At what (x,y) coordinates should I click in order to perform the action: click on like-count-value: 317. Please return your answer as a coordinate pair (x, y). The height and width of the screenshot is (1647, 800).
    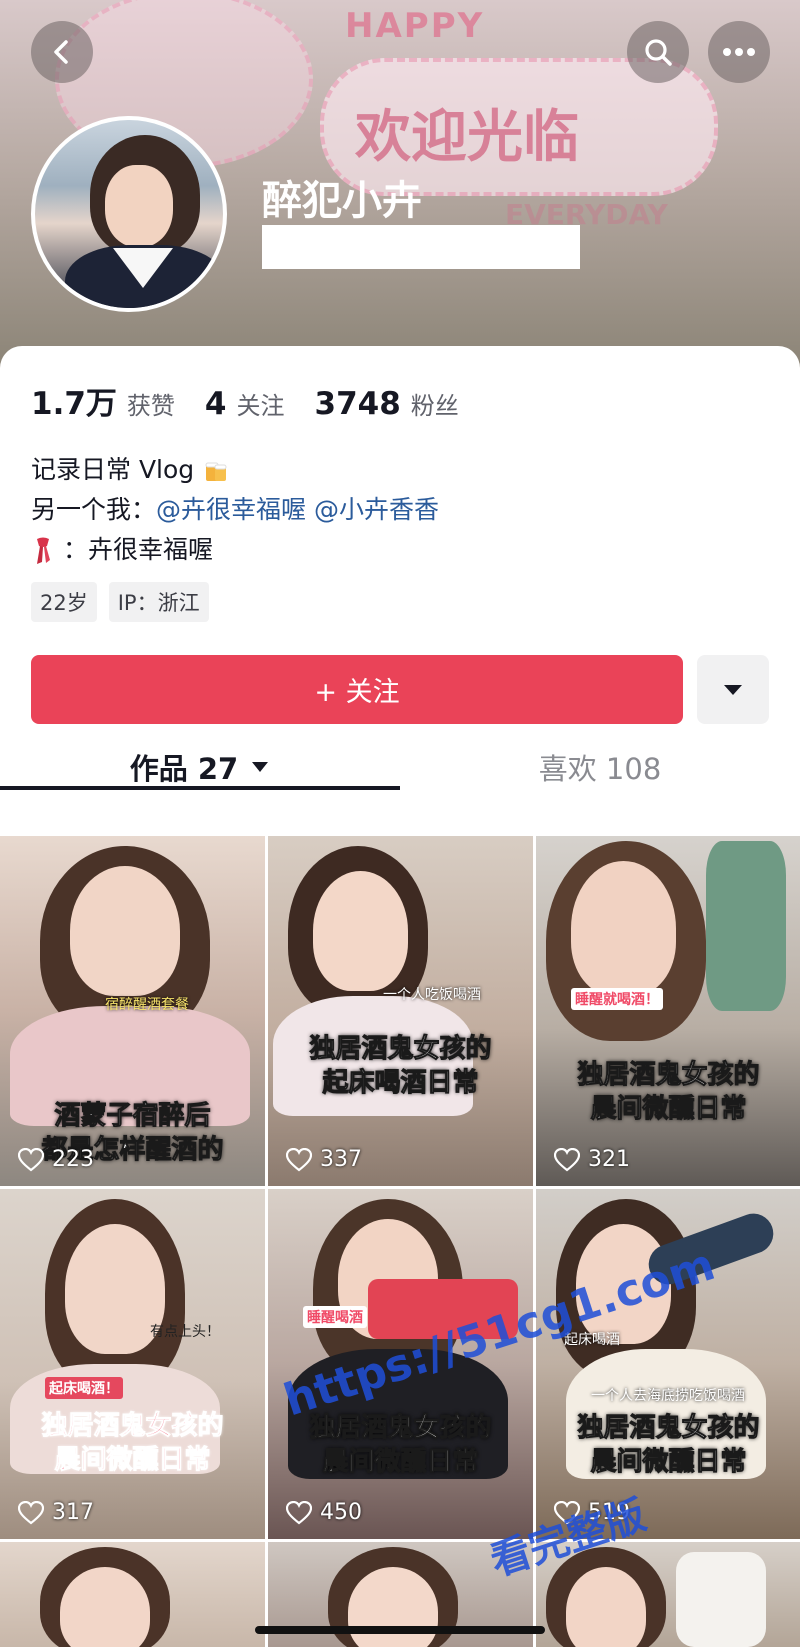
    Looking at the image, I should click on (73, 1512).